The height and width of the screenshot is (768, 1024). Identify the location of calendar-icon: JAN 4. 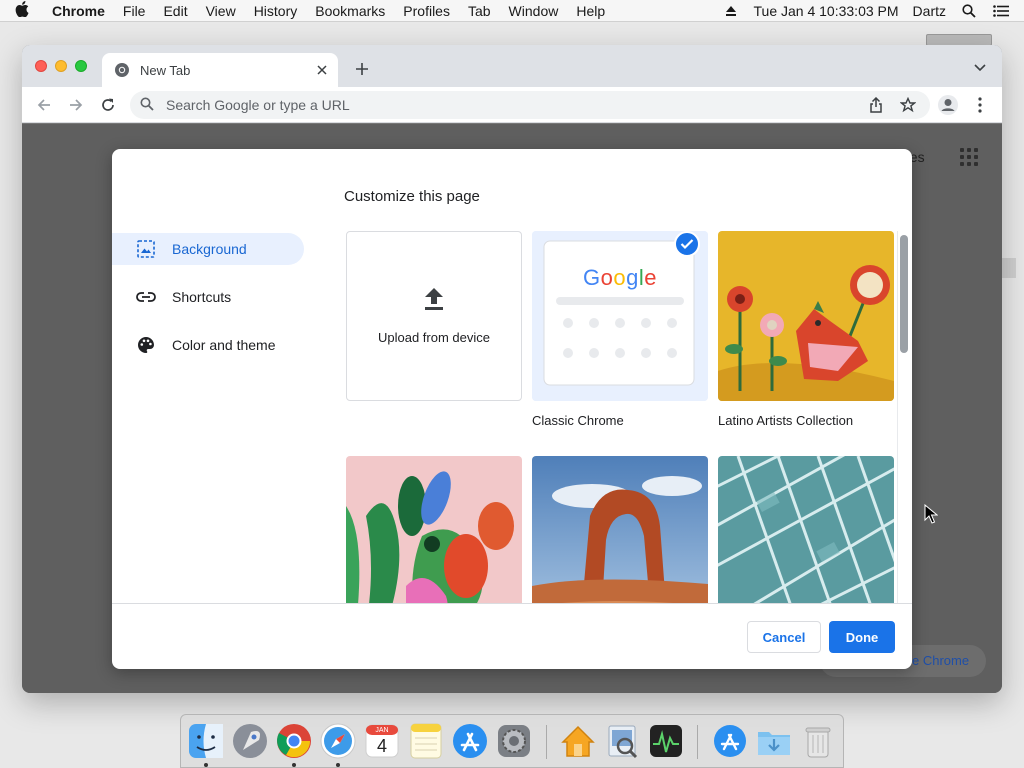
(382, 741).